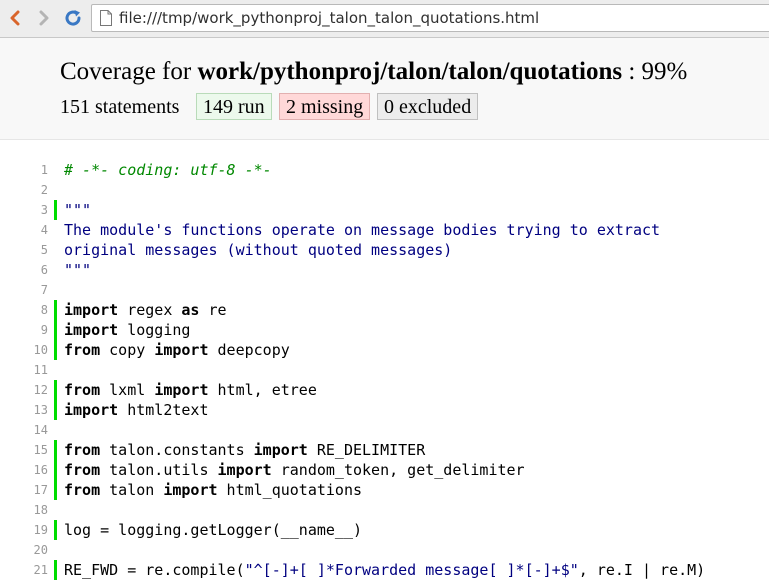  Describe the element at coordinates (384, 290) in the screenshot. I see `source-line: 7` at that location.